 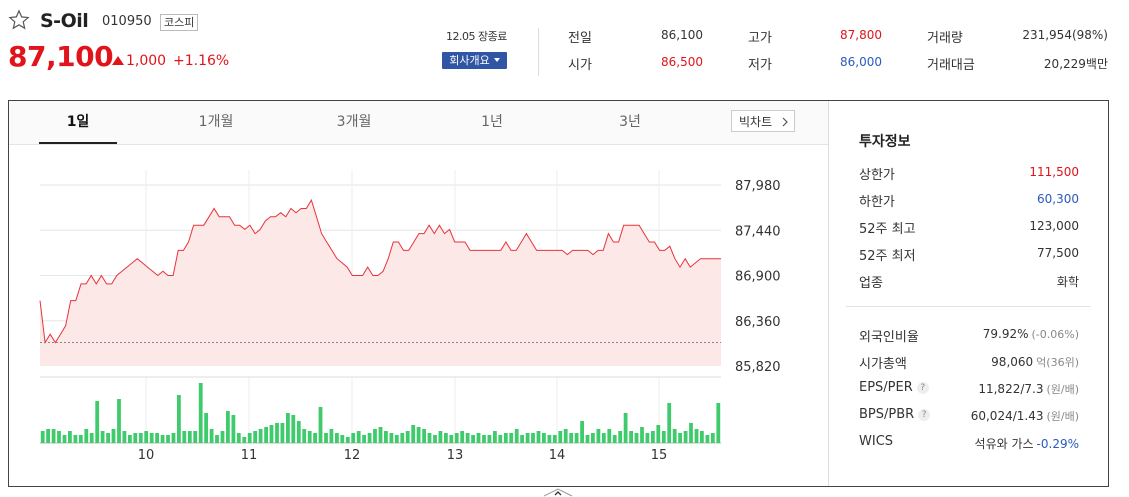 I want to click on x-tick-label: 12, so click(x=352, y=455).